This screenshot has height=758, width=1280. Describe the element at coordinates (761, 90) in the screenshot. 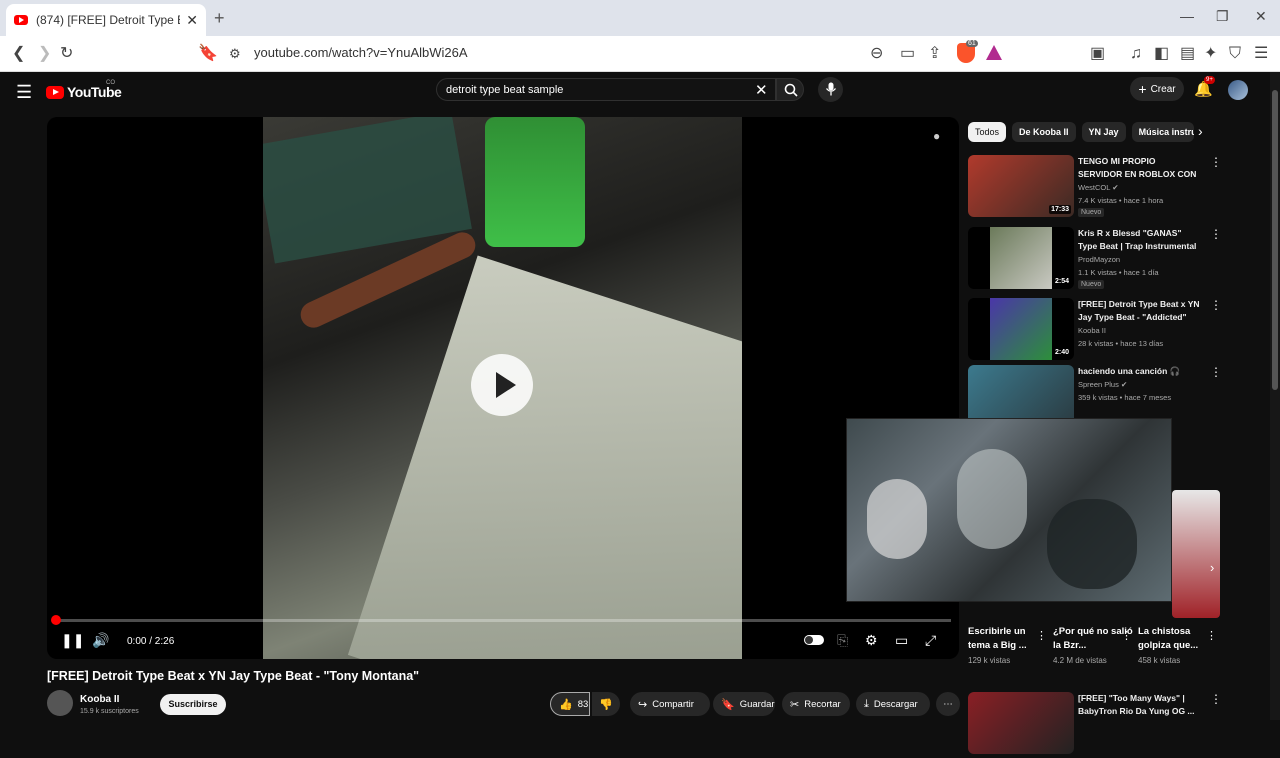

I see `clear-search-icon: ✕` at that location.